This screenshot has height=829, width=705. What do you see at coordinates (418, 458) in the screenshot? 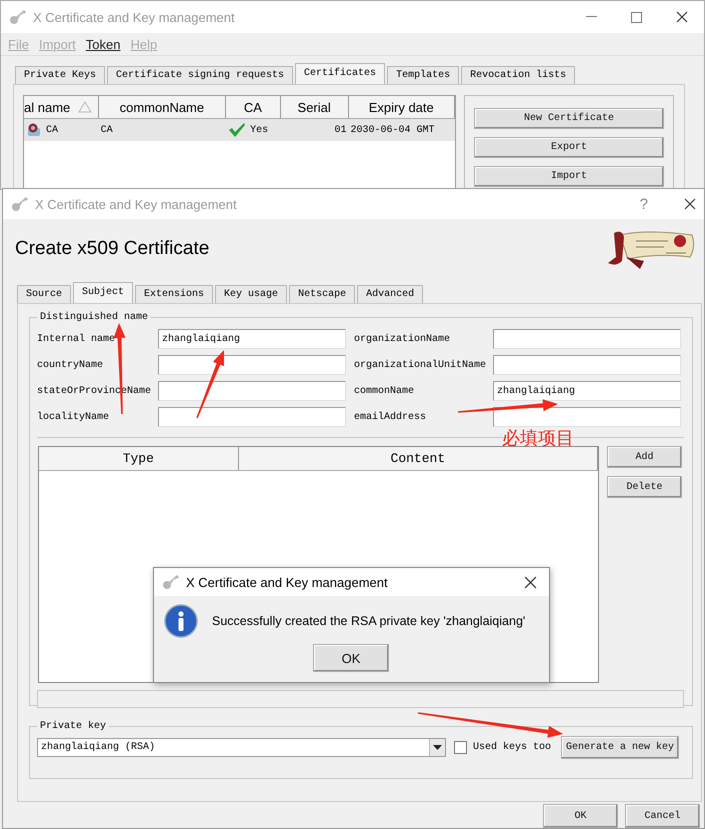
I see `column-header: Content` at bounding box center [418, 458].